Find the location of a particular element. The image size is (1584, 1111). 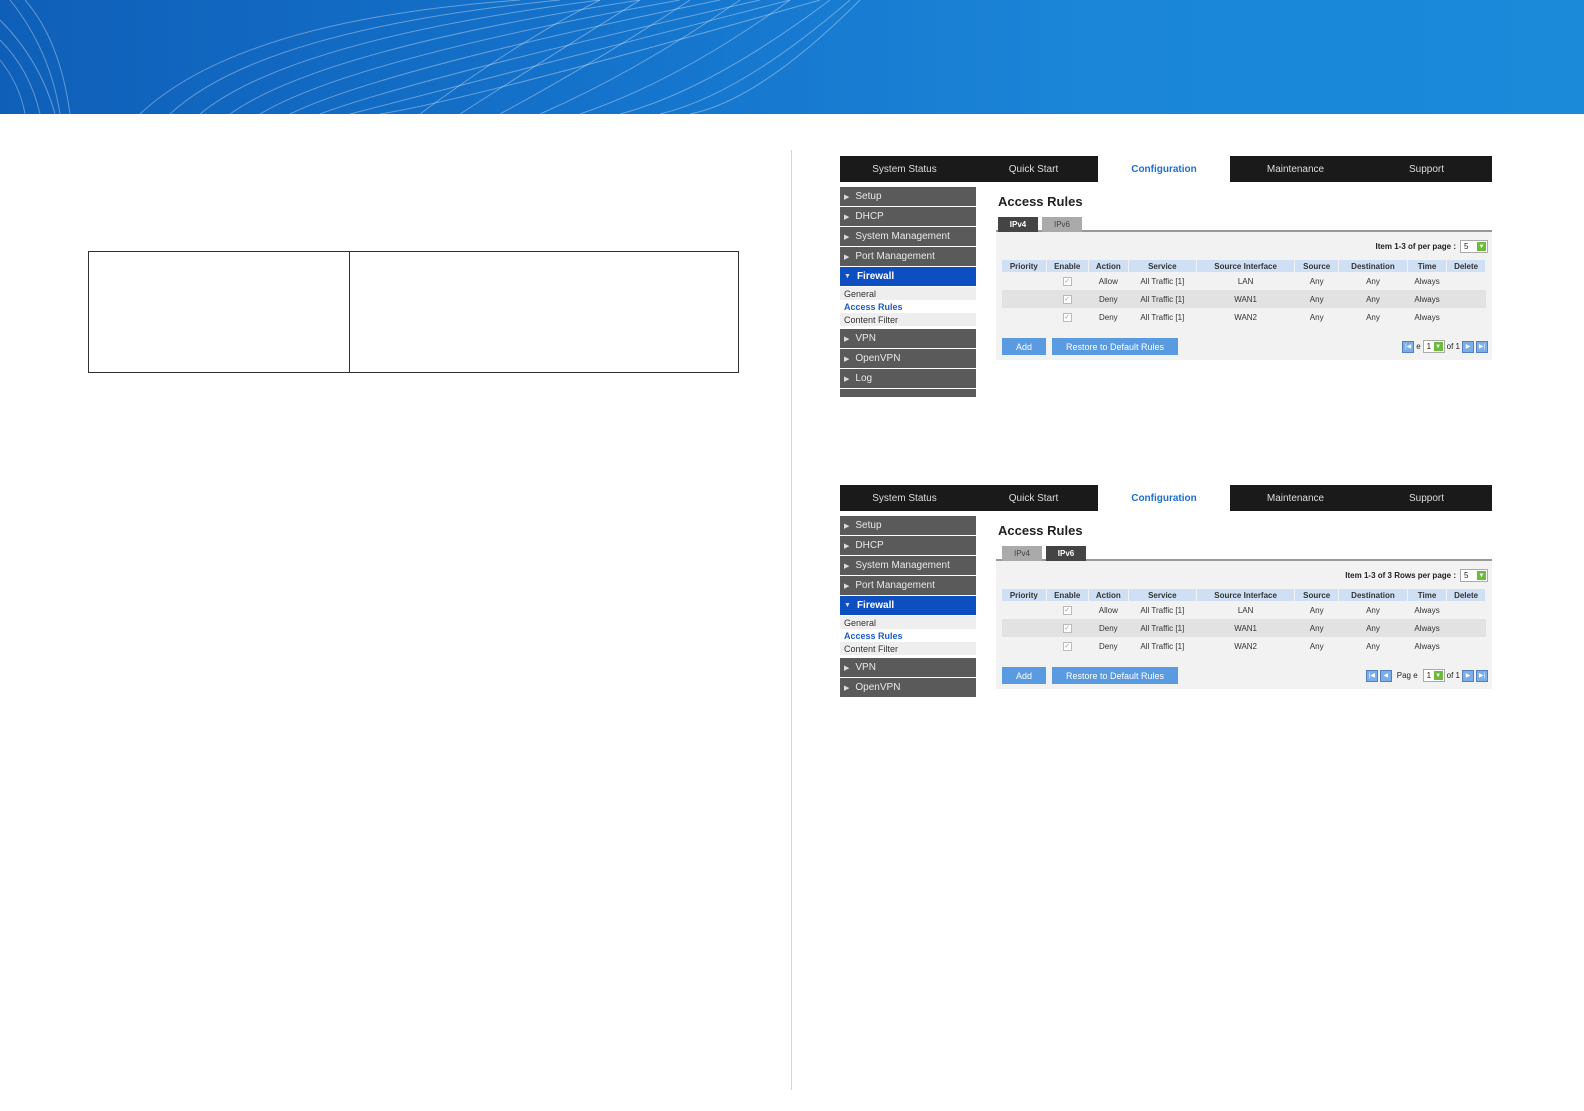

sidebar-item-log: ▶ Log is located at coordinates (908, 378).